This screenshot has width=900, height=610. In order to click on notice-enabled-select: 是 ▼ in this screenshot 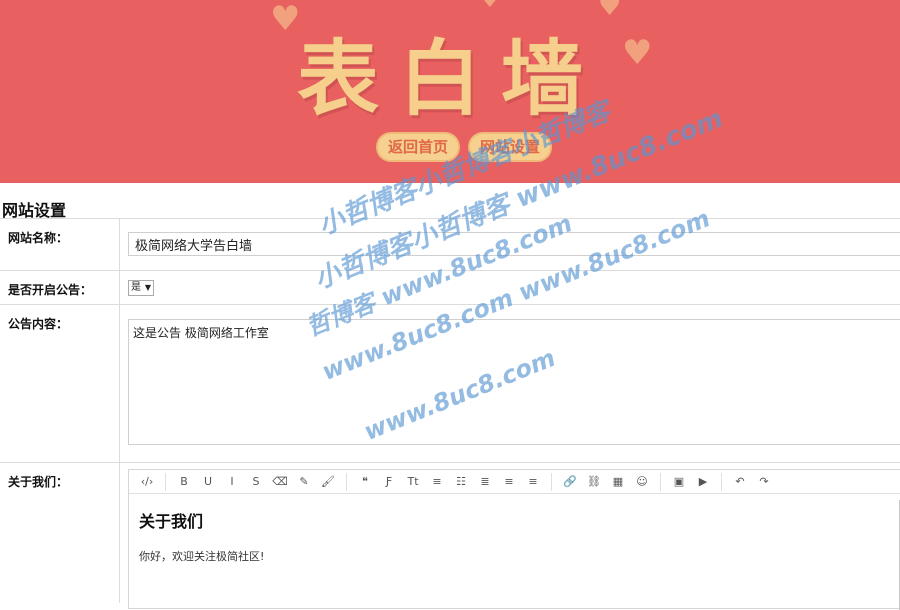, I will do `click(141, 288)`.